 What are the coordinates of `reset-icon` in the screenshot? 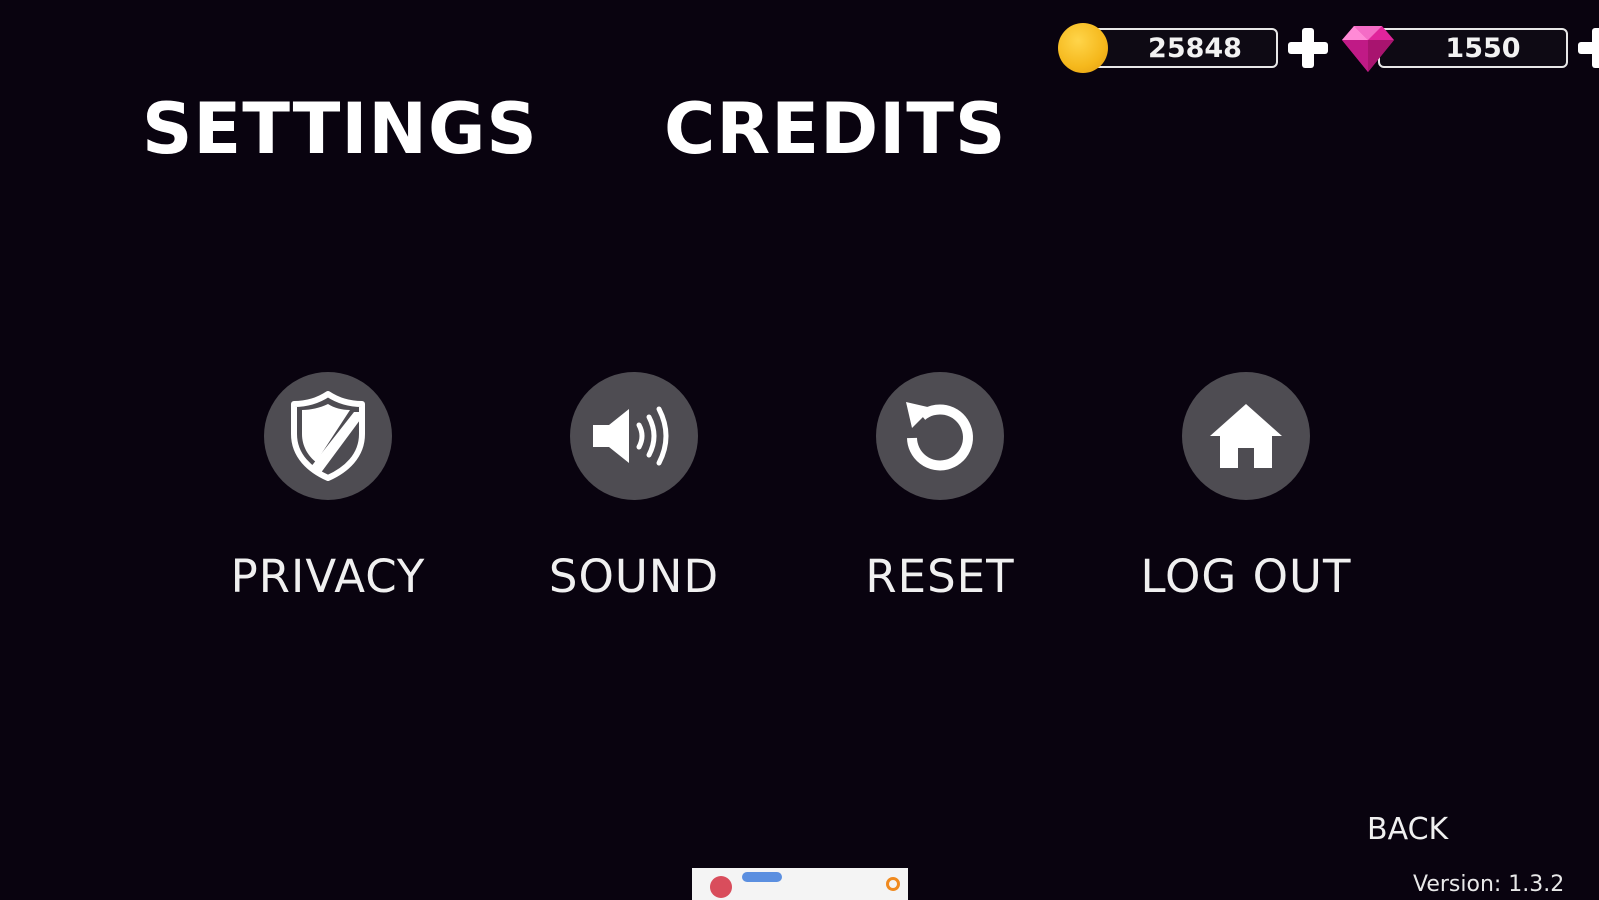 It's located at (939, 436).